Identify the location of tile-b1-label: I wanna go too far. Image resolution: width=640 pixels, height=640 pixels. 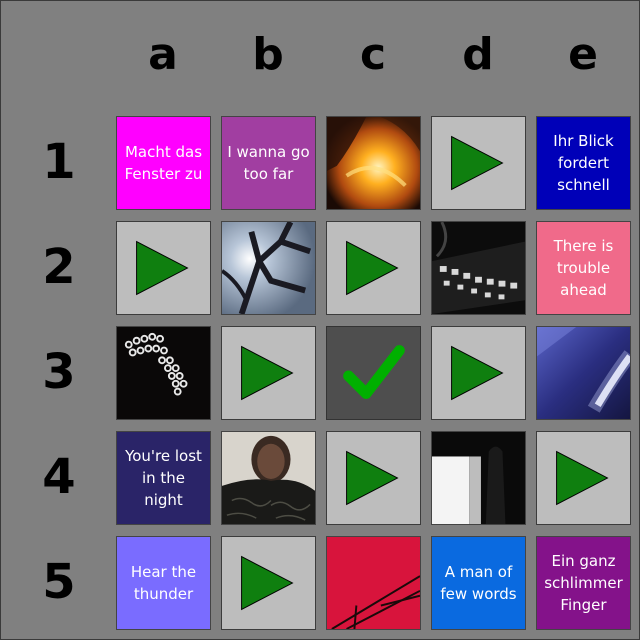
(268, 163).